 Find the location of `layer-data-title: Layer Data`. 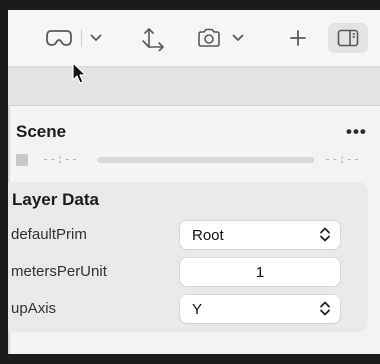

layer-data-title: Layer Data is located at coordinates (55, 199).